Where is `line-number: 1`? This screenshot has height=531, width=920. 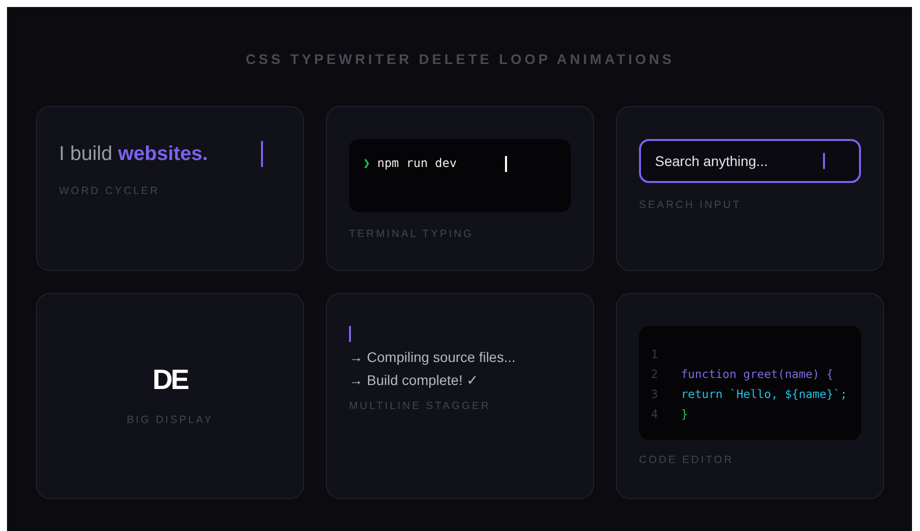
line-number: 1 is located at coordinates (655, 354).